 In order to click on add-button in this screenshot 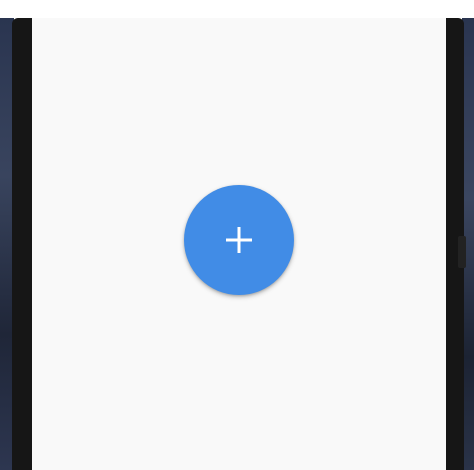, I will do `click(239, 240)`.